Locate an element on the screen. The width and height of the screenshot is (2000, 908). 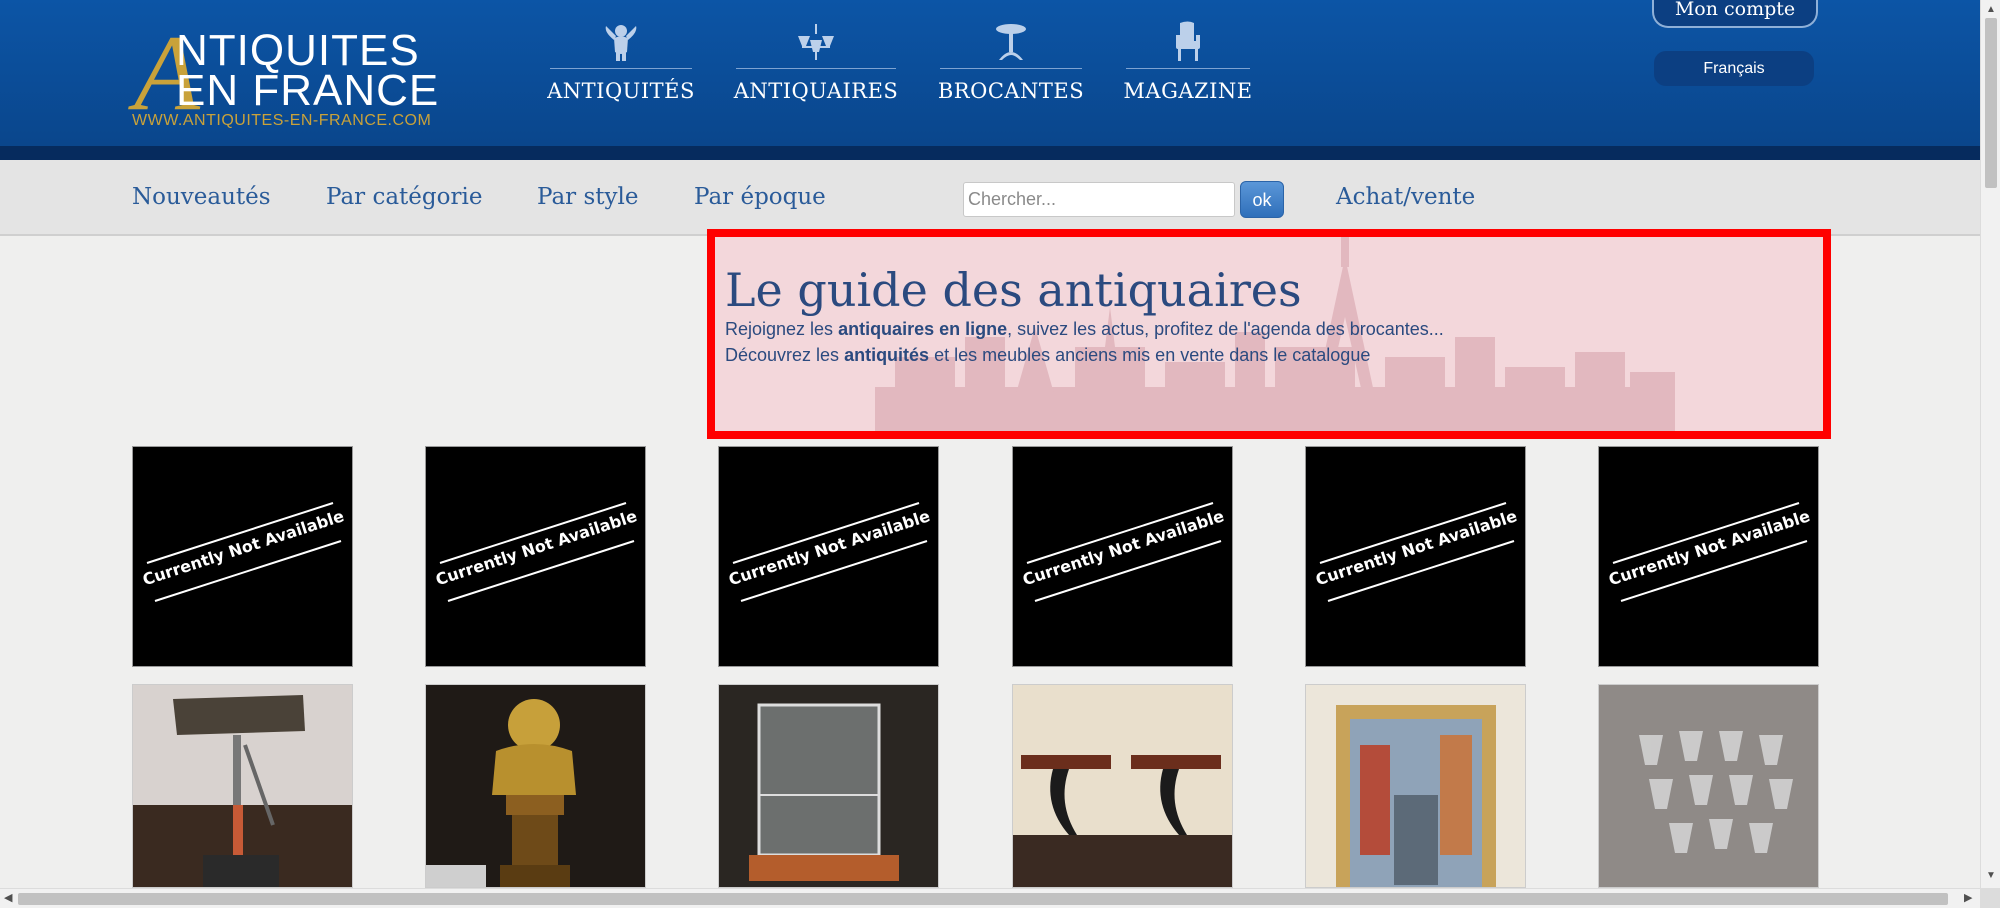
language-selector: Français is located at coordinates (1734, 68).